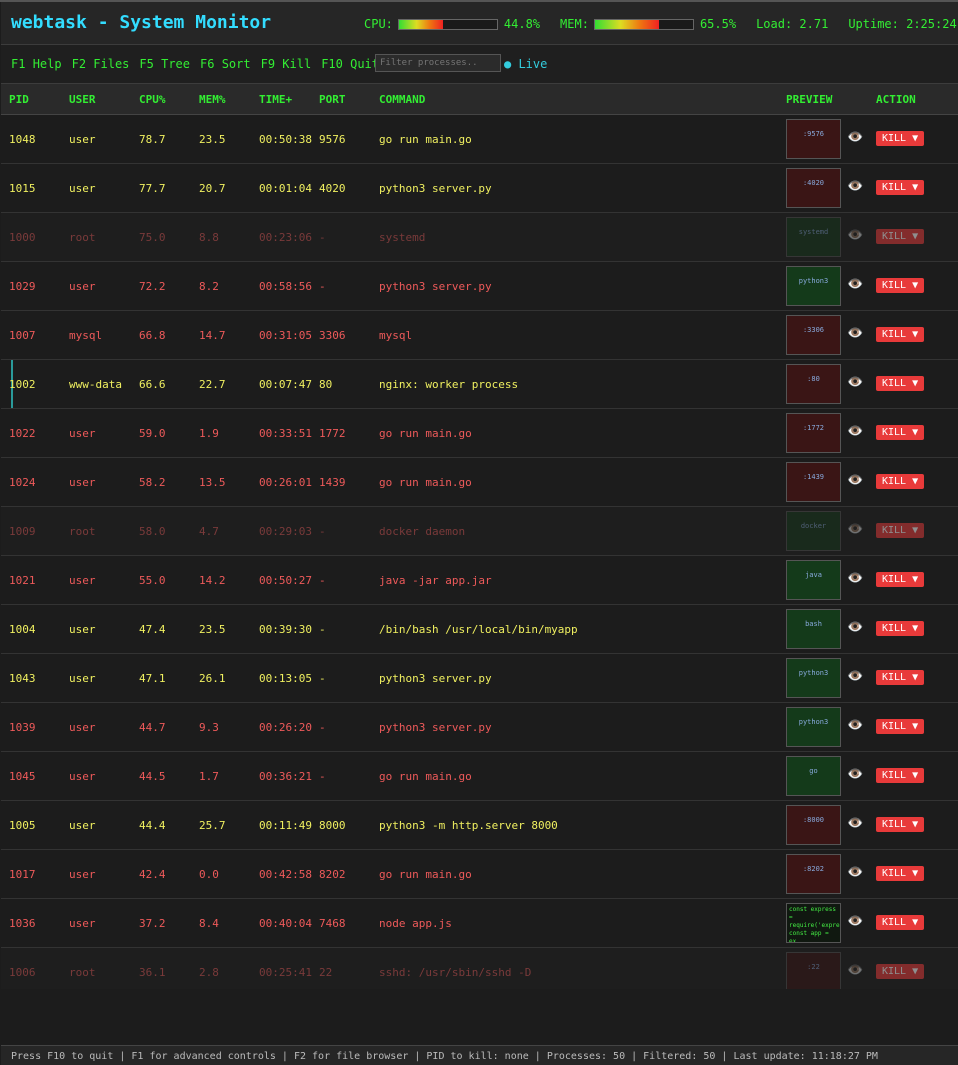 This screenshot has height=1065, width=958. I want to click on port-cell: 9576, so click(332, 139).